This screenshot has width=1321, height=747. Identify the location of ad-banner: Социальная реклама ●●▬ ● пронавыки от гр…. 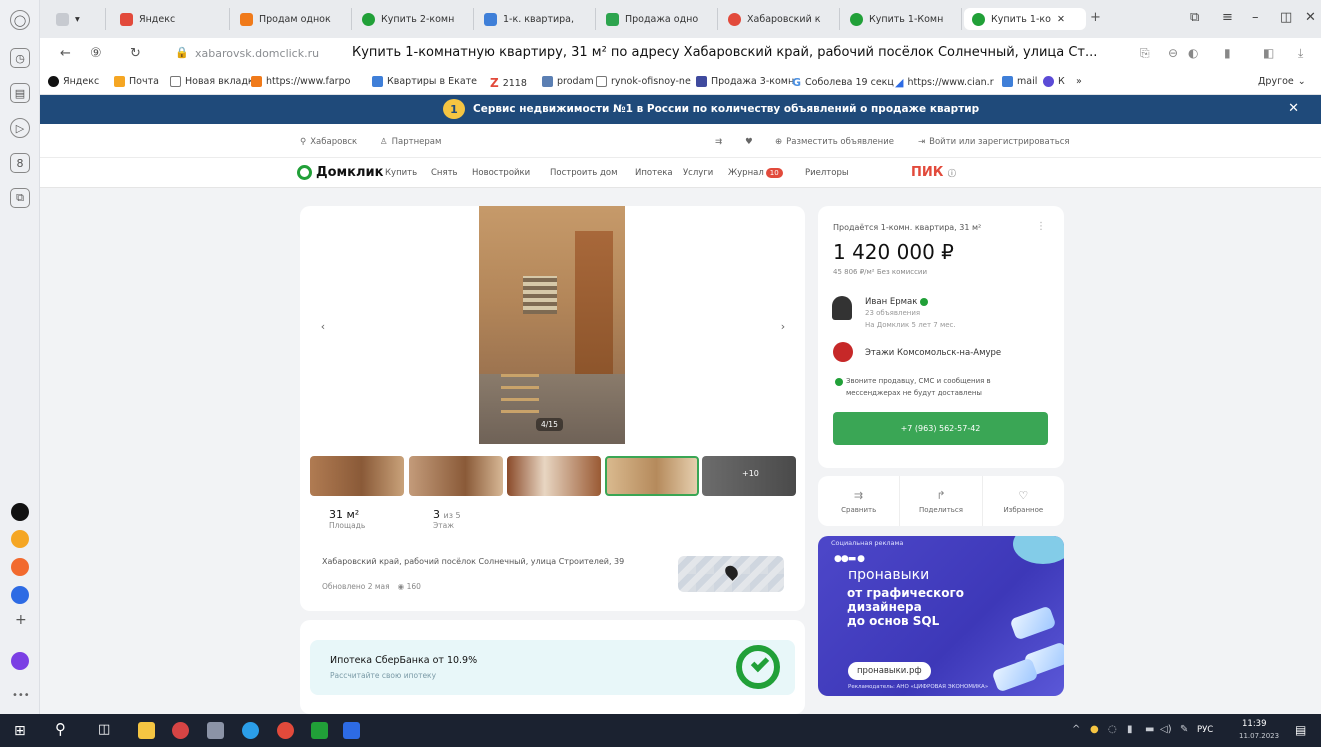
(941, 616).